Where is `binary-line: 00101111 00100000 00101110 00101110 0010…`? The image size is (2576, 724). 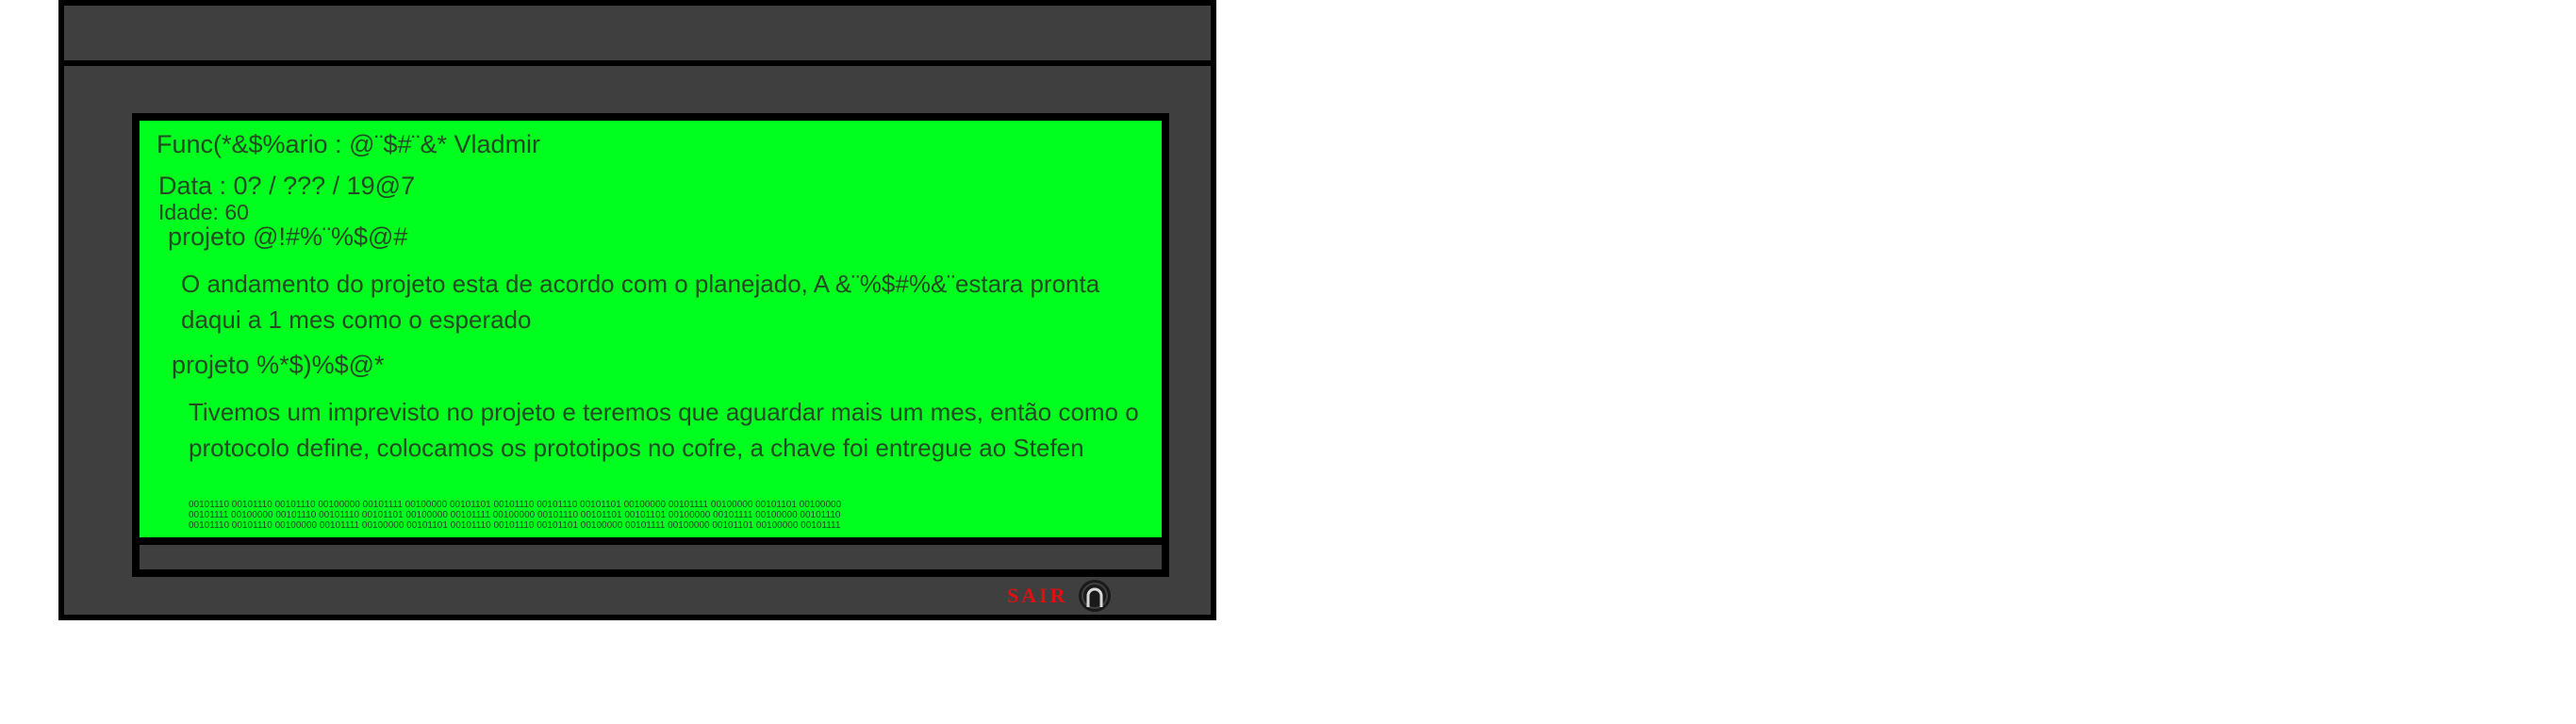 binary-line: 00101111 00100000 00101110 00101110 0010… is located at coordinates (515, 515).